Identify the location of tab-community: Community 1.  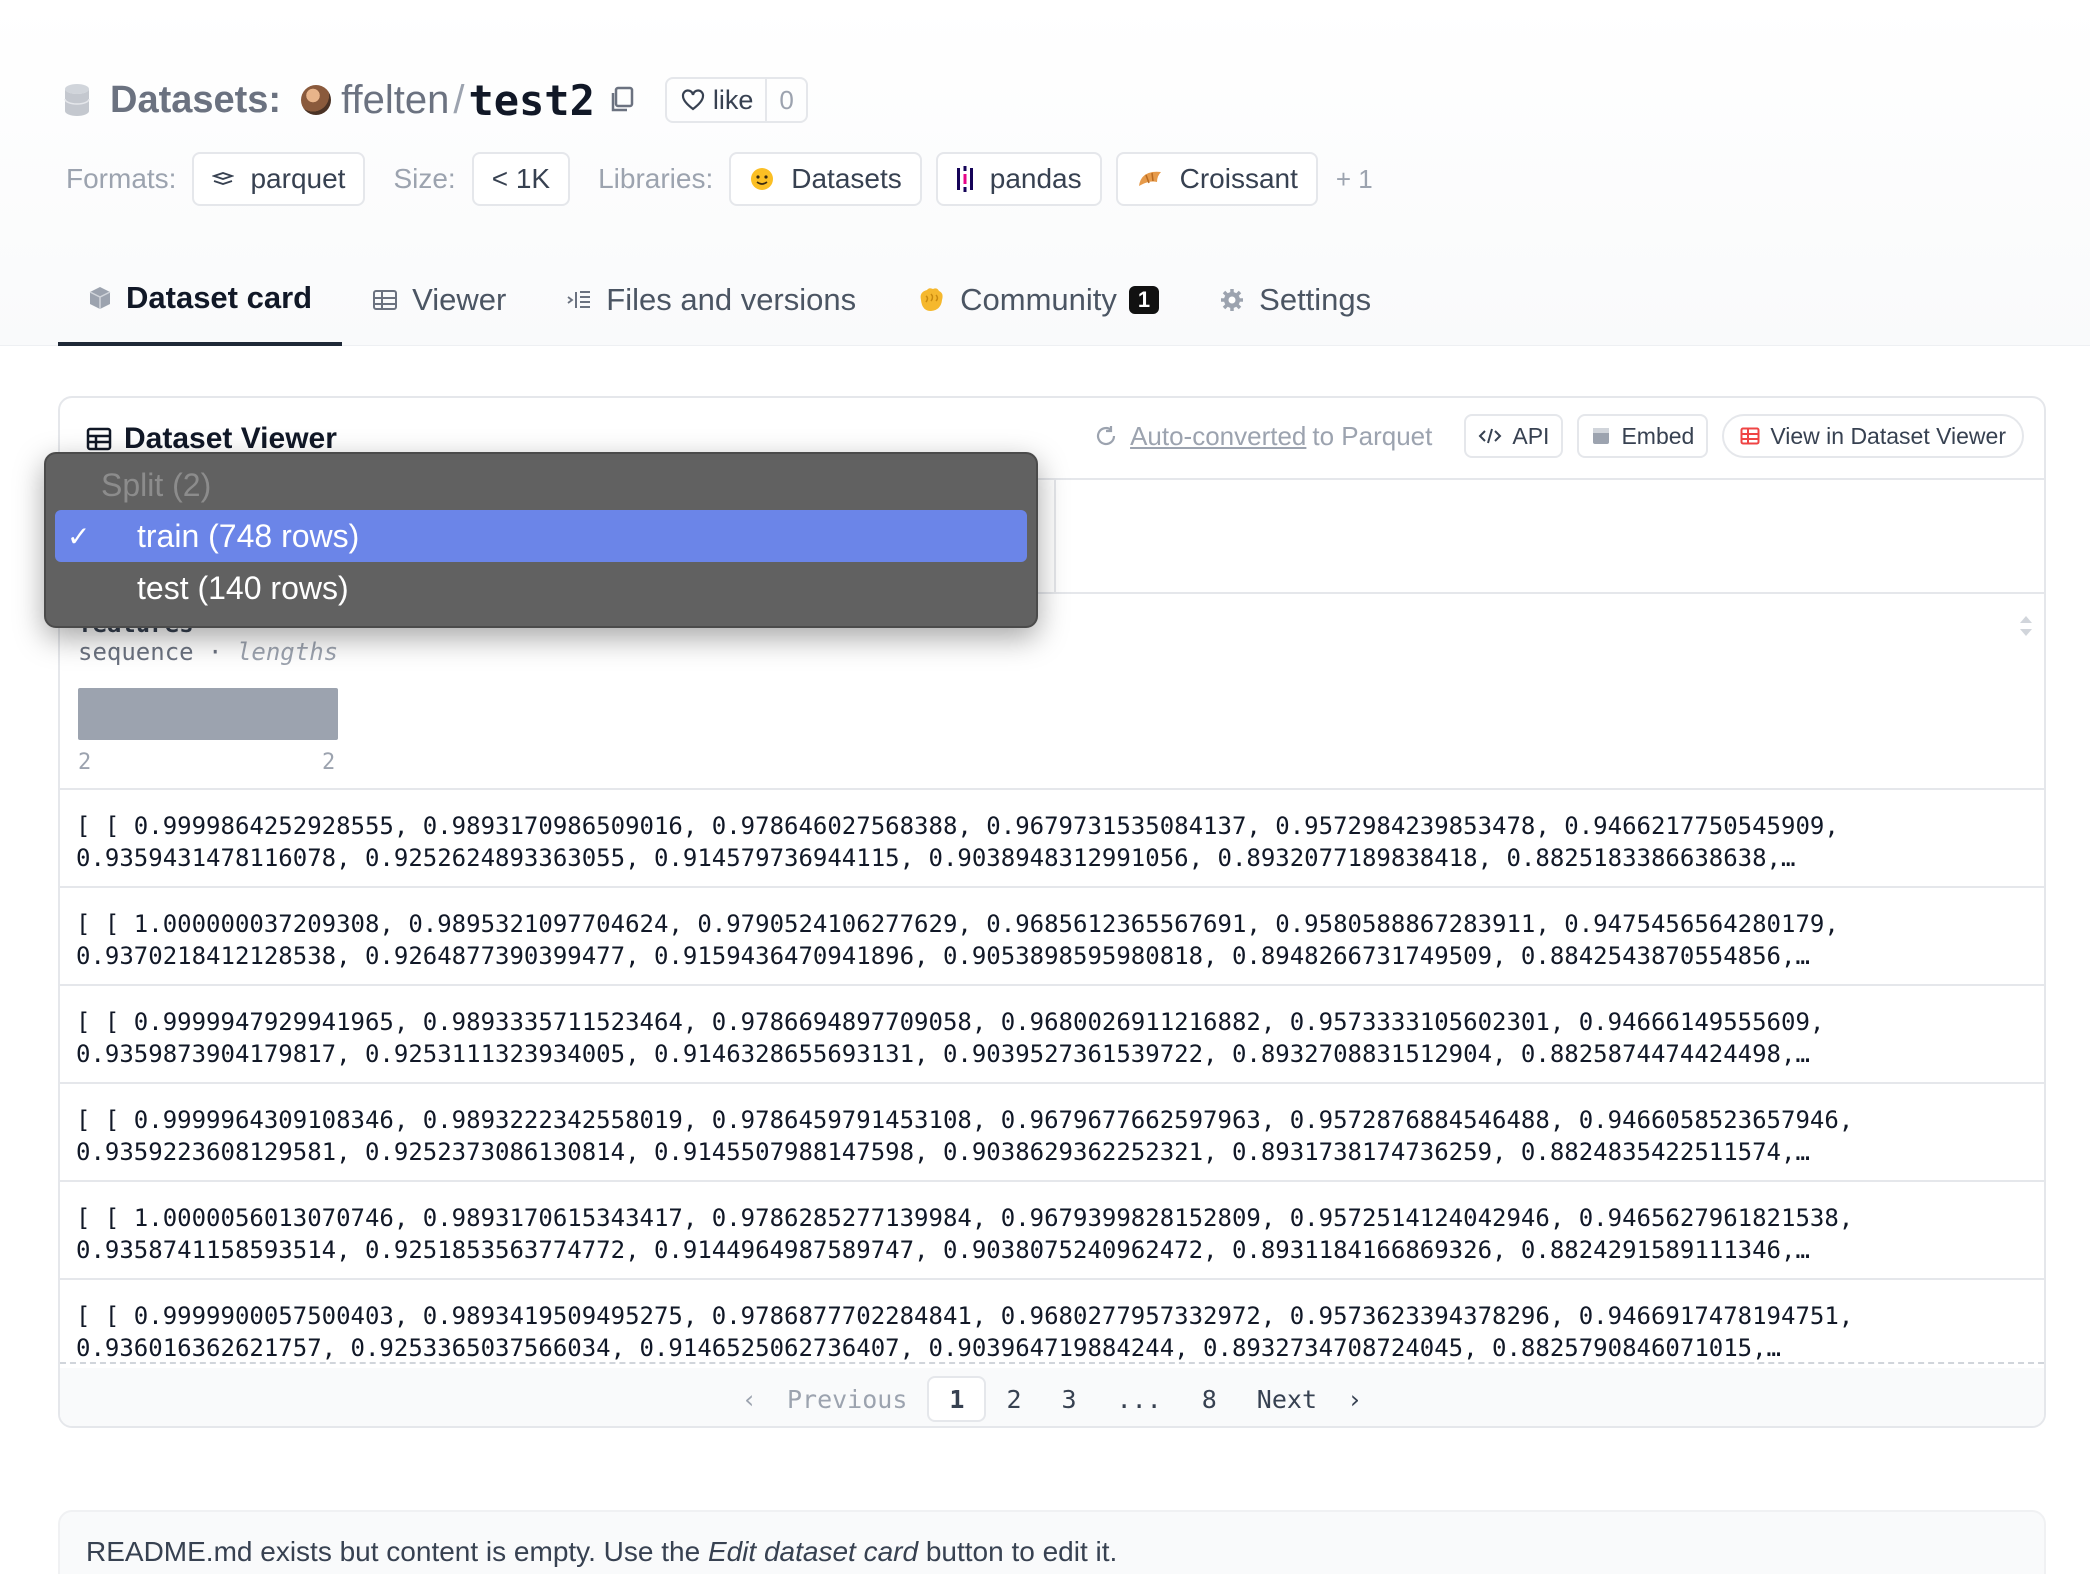
(1037, 306).